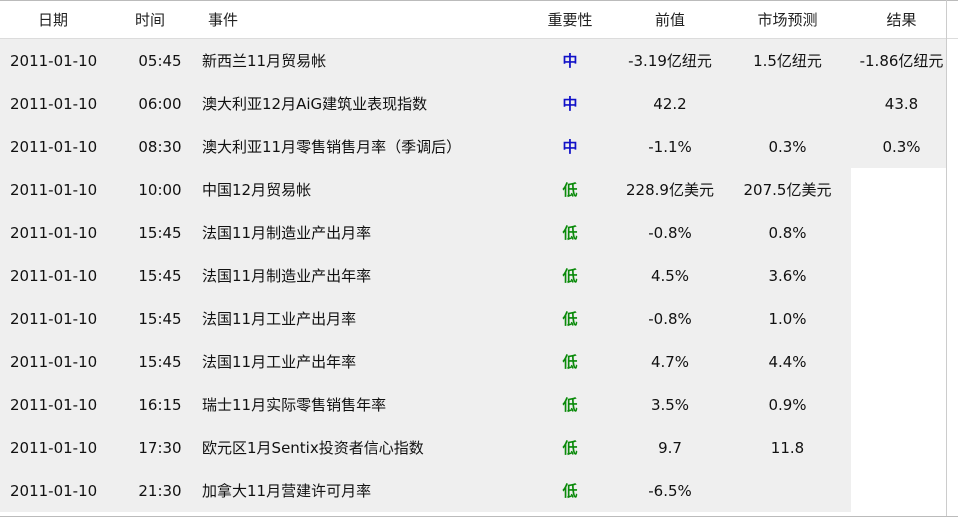 This screenshot has height=522, width=958. Describe the element at coordinates (570, 20) in the screenshot. I see `header-importance: 重要性` at that location.